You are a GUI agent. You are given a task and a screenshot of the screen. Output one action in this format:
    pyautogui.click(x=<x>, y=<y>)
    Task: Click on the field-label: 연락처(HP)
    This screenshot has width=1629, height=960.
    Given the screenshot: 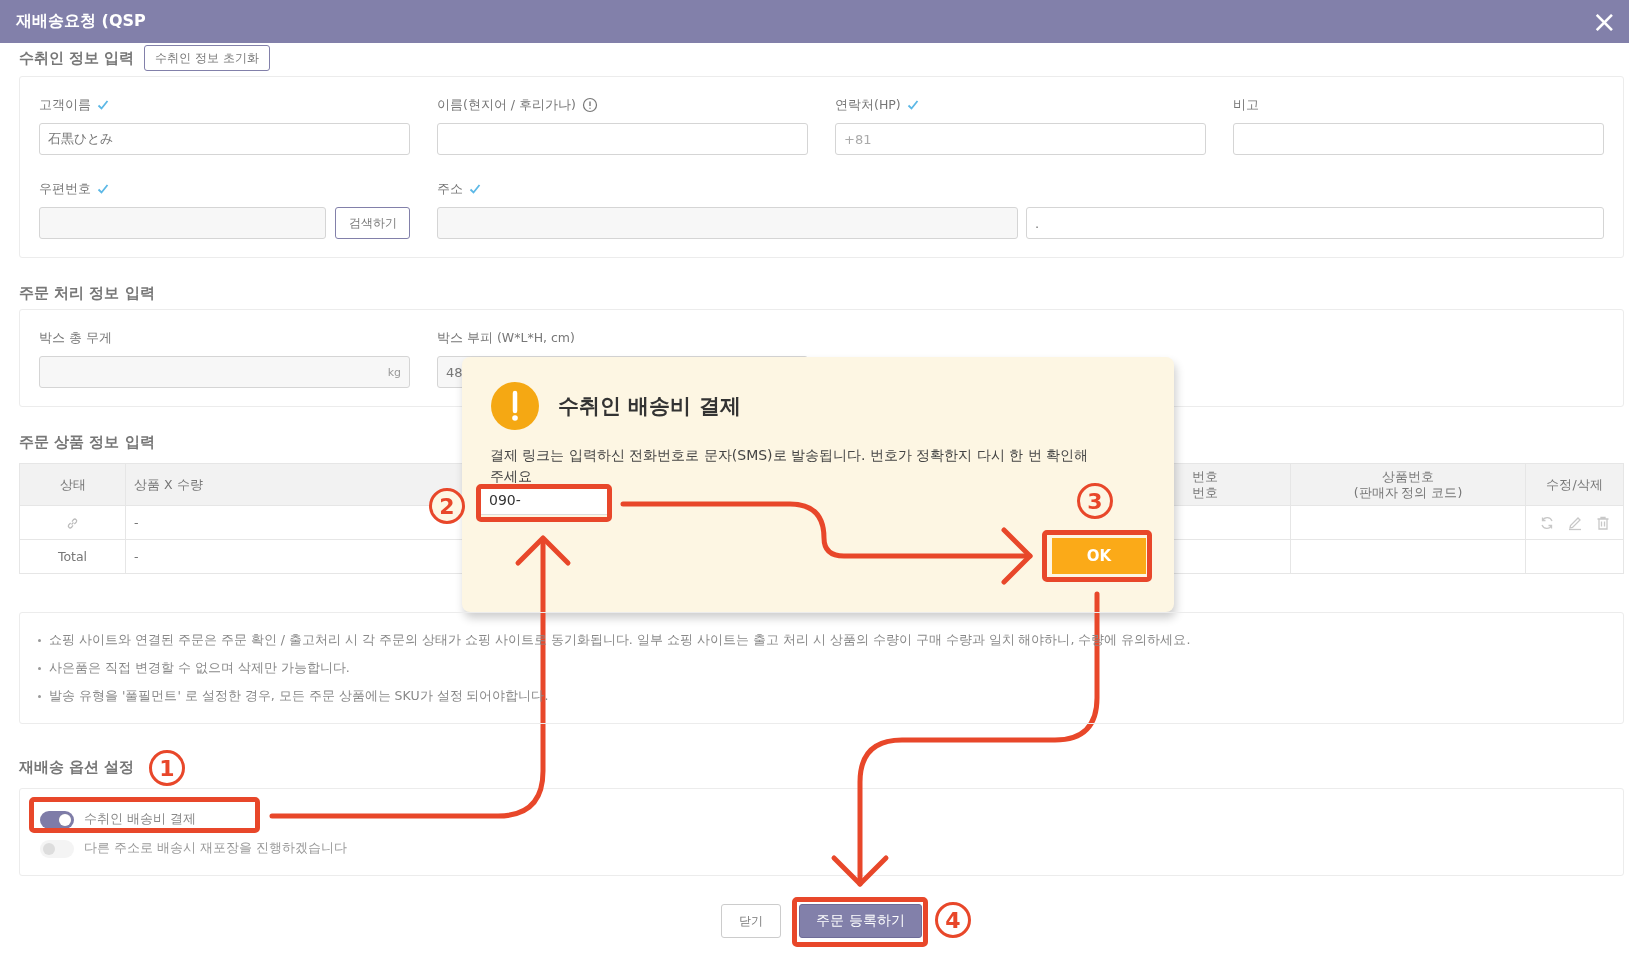 What is the action you would take?
    pyautogui.click(x=868, y=105)
    